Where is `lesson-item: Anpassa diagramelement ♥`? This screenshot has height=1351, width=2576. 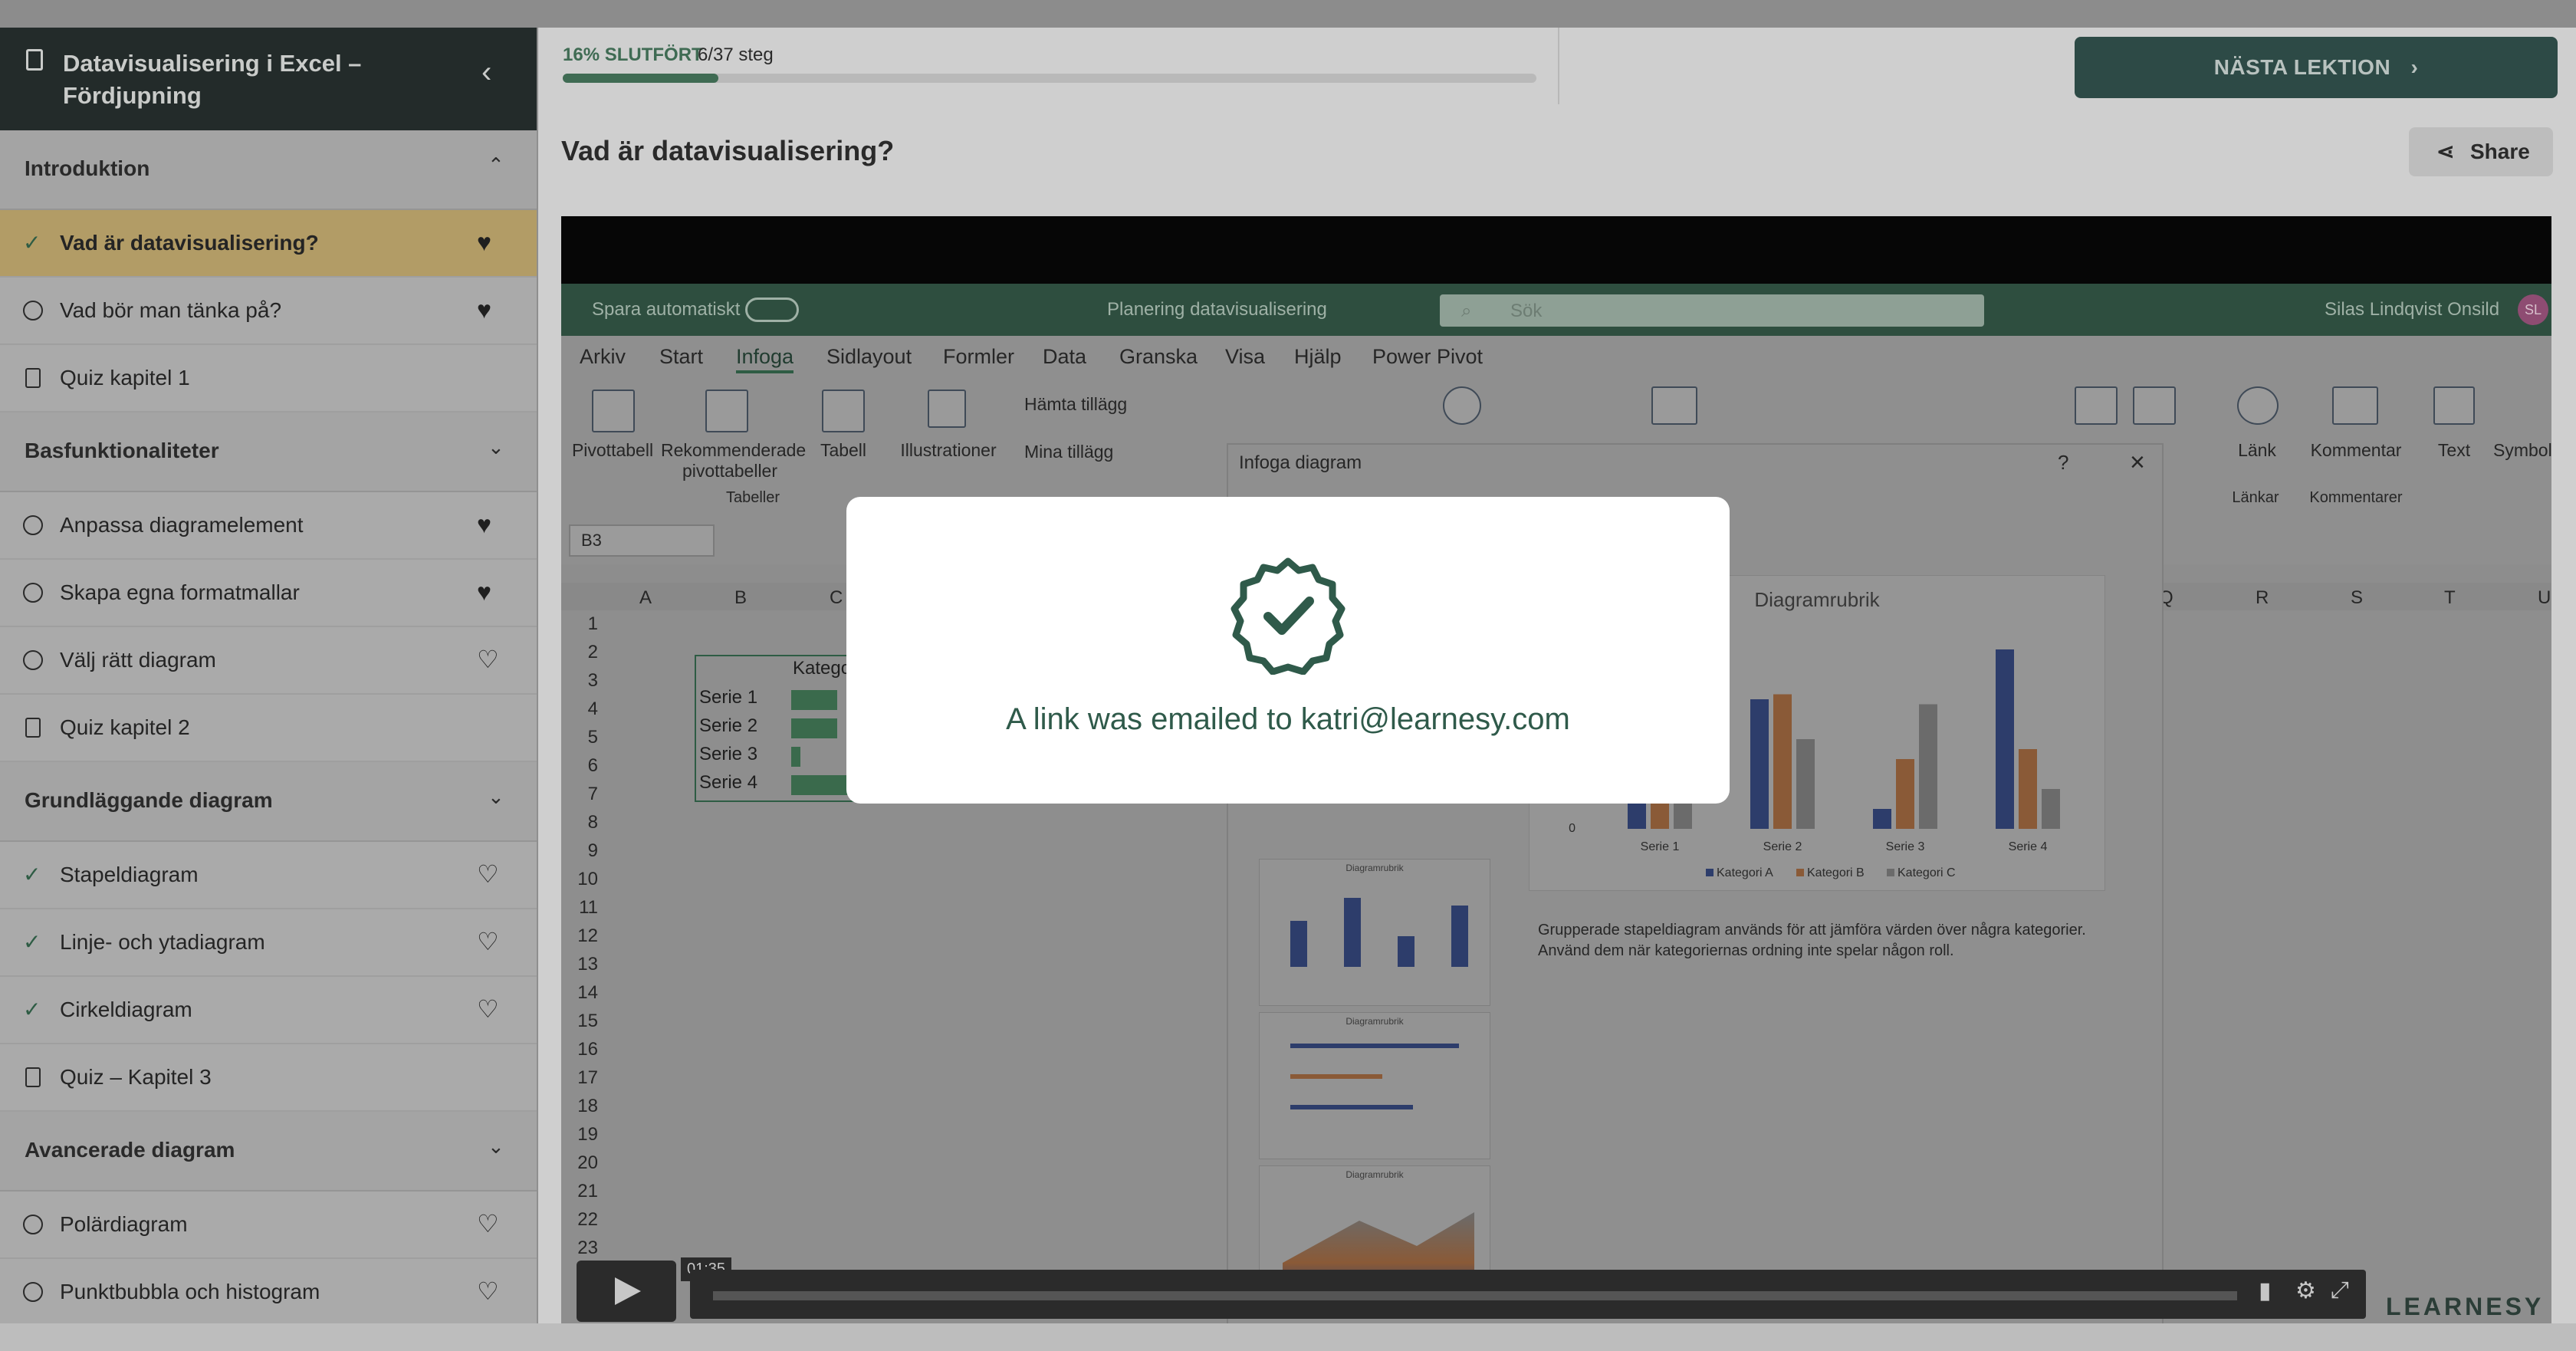
lesson-item: Anpassa diagramelement ♥ is located at coordinates (268, 526).